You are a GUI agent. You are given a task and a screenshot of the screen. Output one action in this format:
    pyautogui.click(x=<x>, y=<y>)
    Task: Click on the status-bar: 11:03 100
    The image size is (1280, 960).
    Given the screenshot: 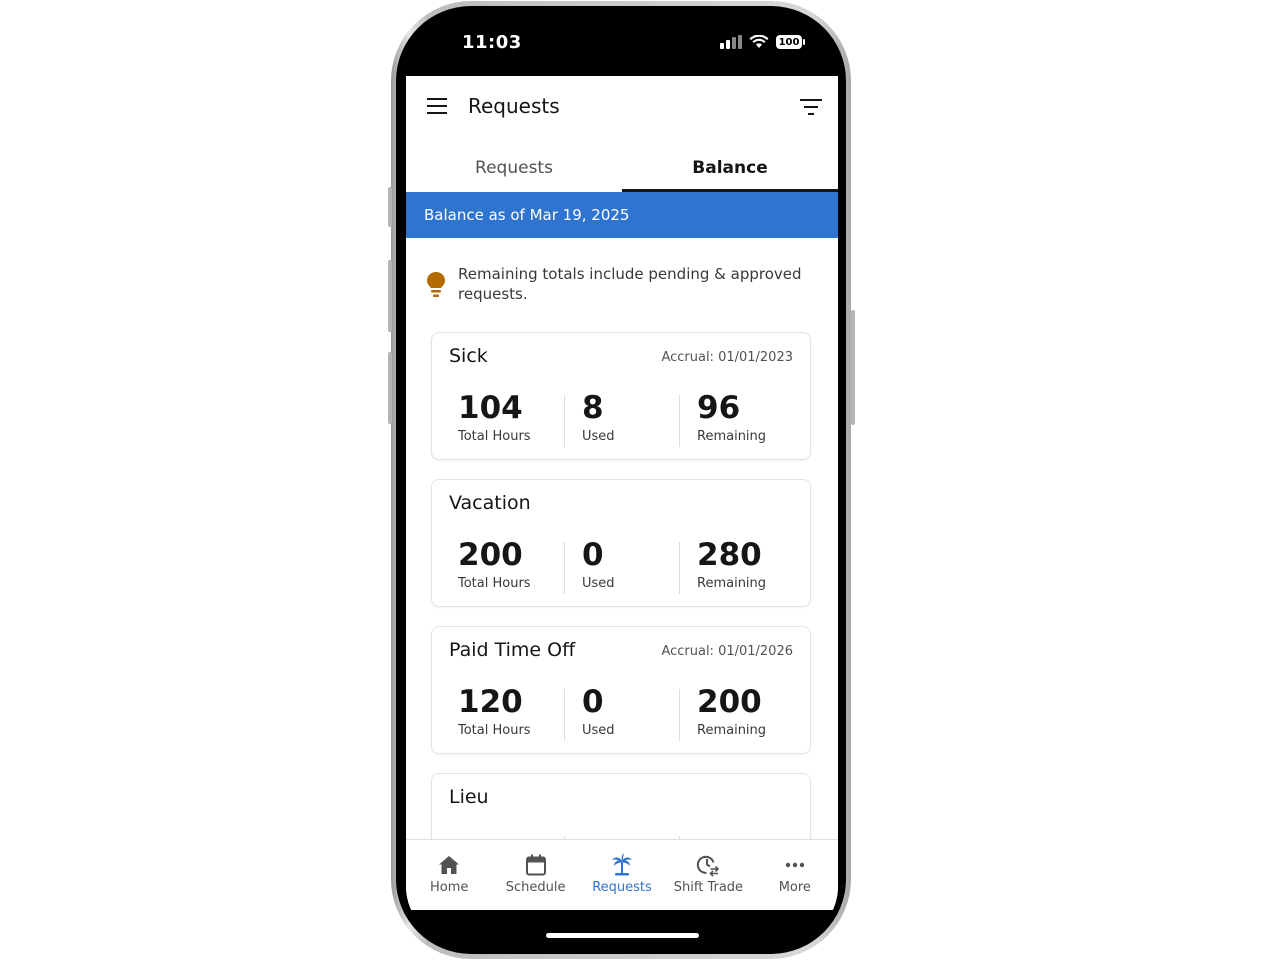 What is the action you would take?
    pyautogui.click(x=622, y=46)
    